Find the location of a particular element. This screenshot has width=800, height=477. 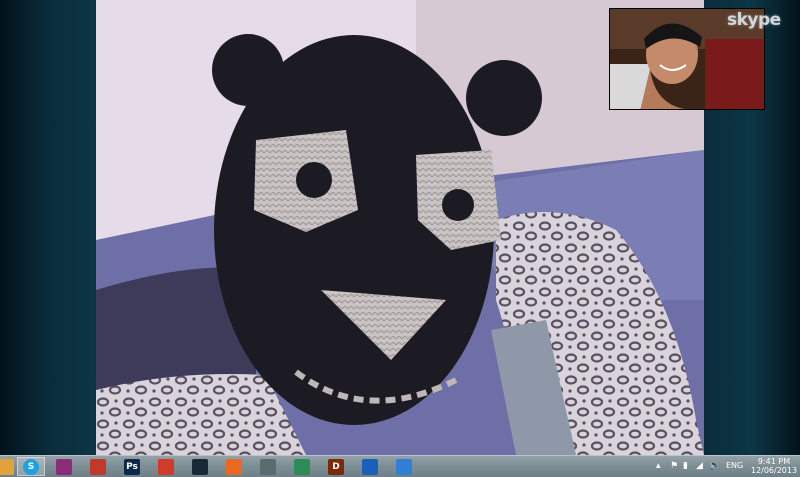

alien-icon is located at coordinates (268, 466).